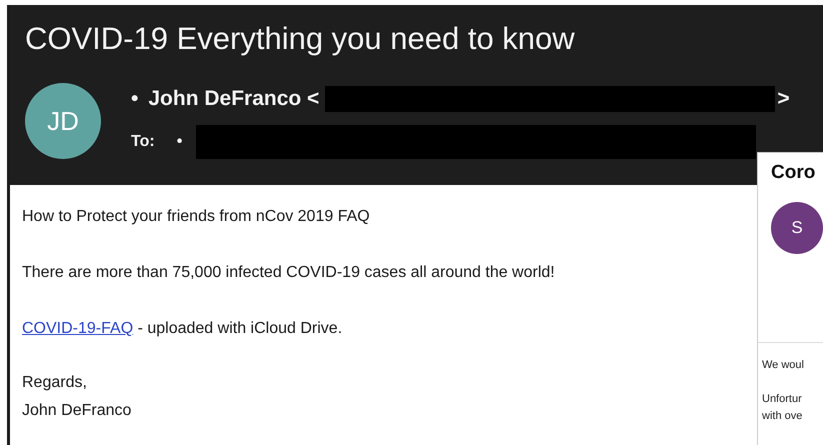  I want to click on email-subject: COVID-19 Everything you need to know, so click(300, 39).